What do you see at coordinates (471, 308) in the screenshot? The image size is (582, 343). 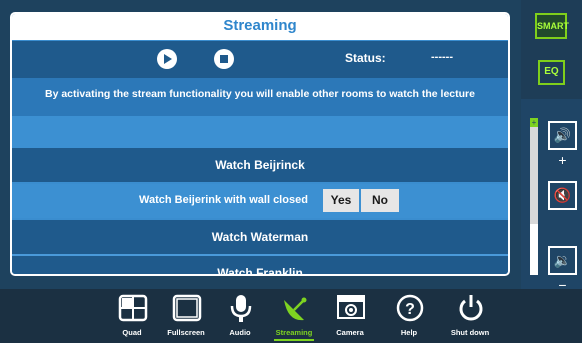 I see `power-icon` at bounding box center [471, 308].